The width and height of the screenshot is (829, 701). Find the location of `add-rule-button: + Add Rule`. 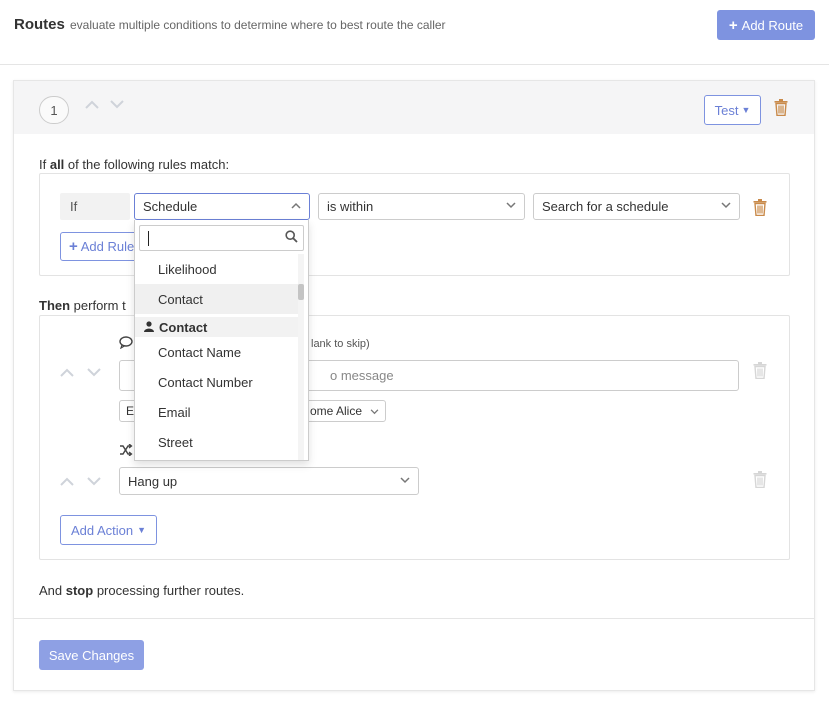

add-rule-button: + Add Rule is located at coordinates (100, 246).